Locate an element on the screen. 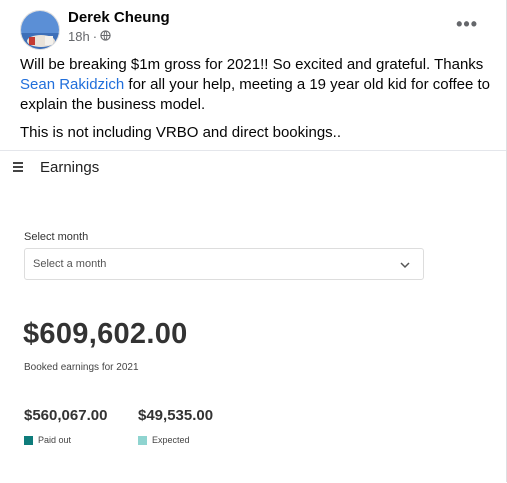 The height and width of the screenshot is (483, 507). paid-out-label: Paid out is located at coordinates (55, 440).